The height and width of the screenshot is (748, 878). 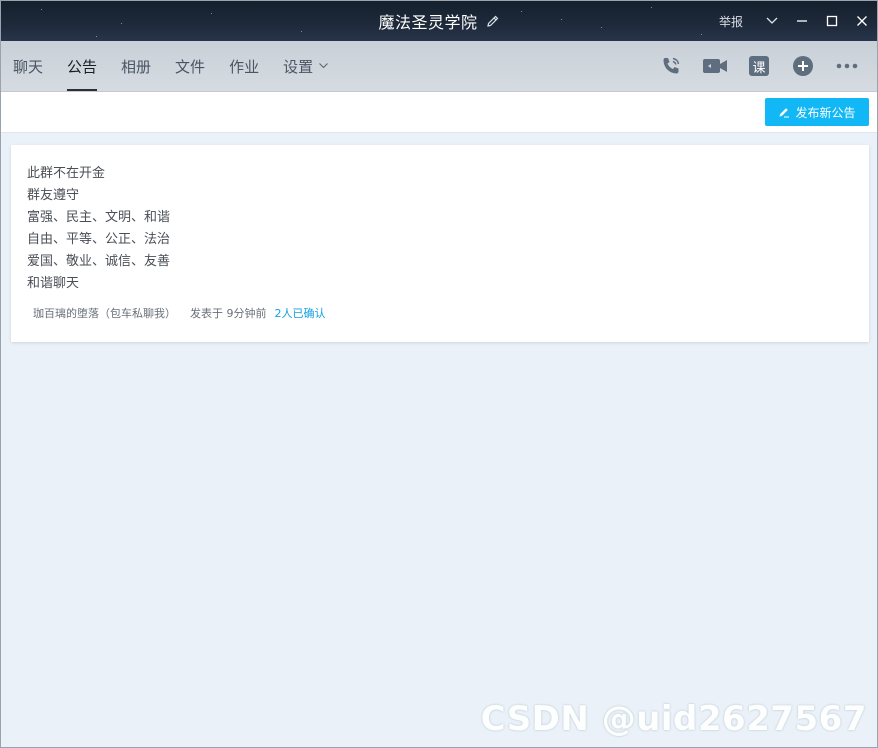 What do you see at coordinates (715, 66) in the screenshot?
I see `video-icon` at bounding box center [715, 66].